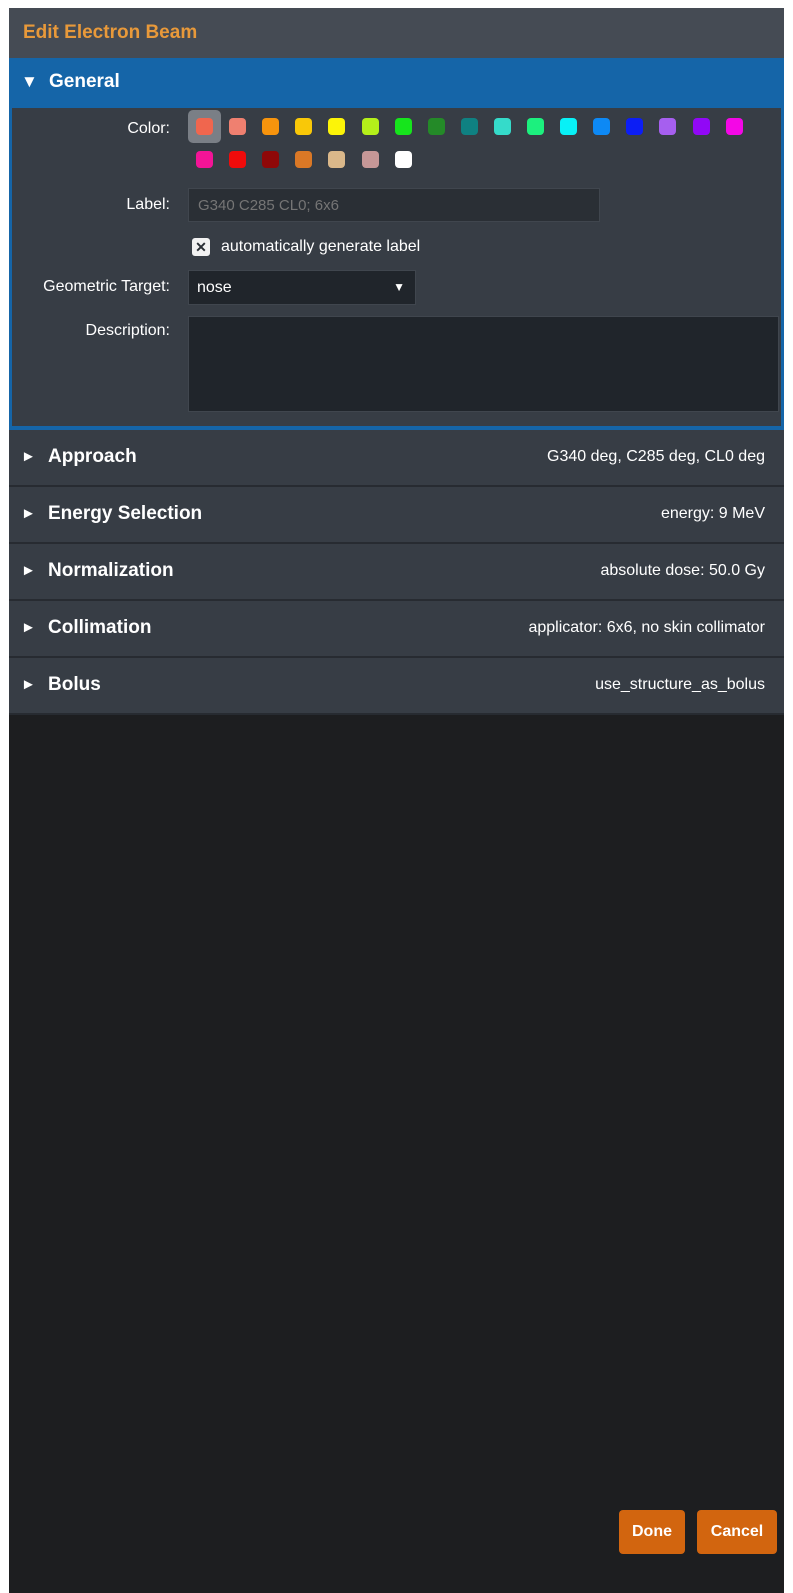 Image resolution: width=793 pixels, height=1593 pixels. I want to click on section-summary: G340 deg, C285 deg, CL0 deg, so click(656, 456).